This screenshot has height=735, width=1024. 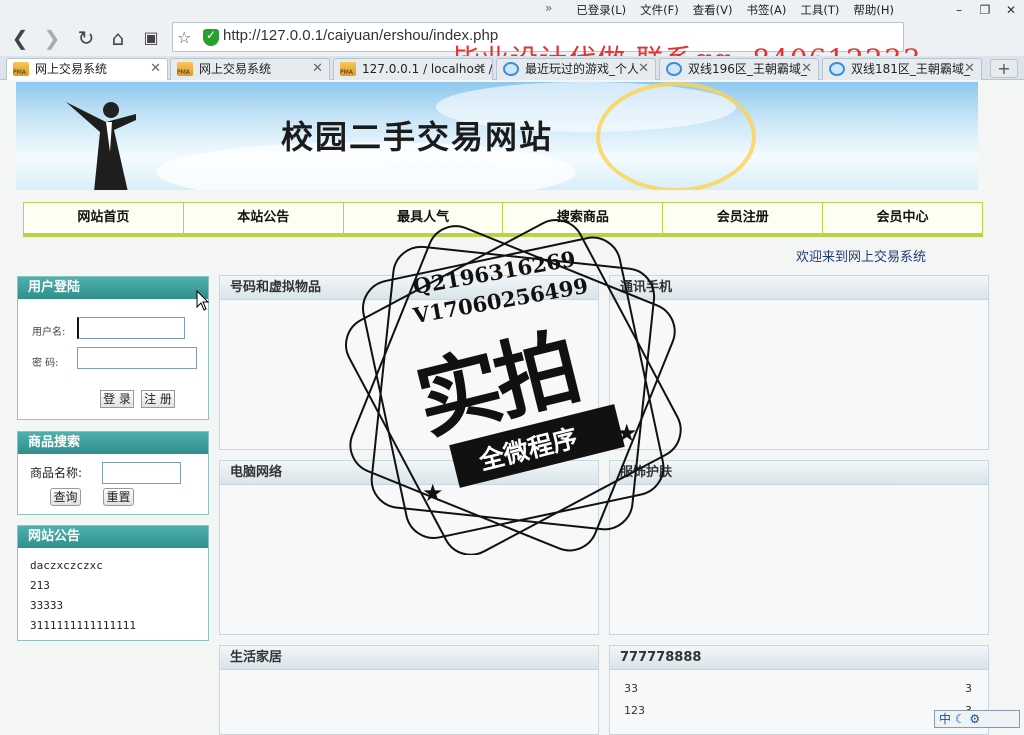 I want to click on favorite-star-icon: ☆, so click(x=184, y=37).